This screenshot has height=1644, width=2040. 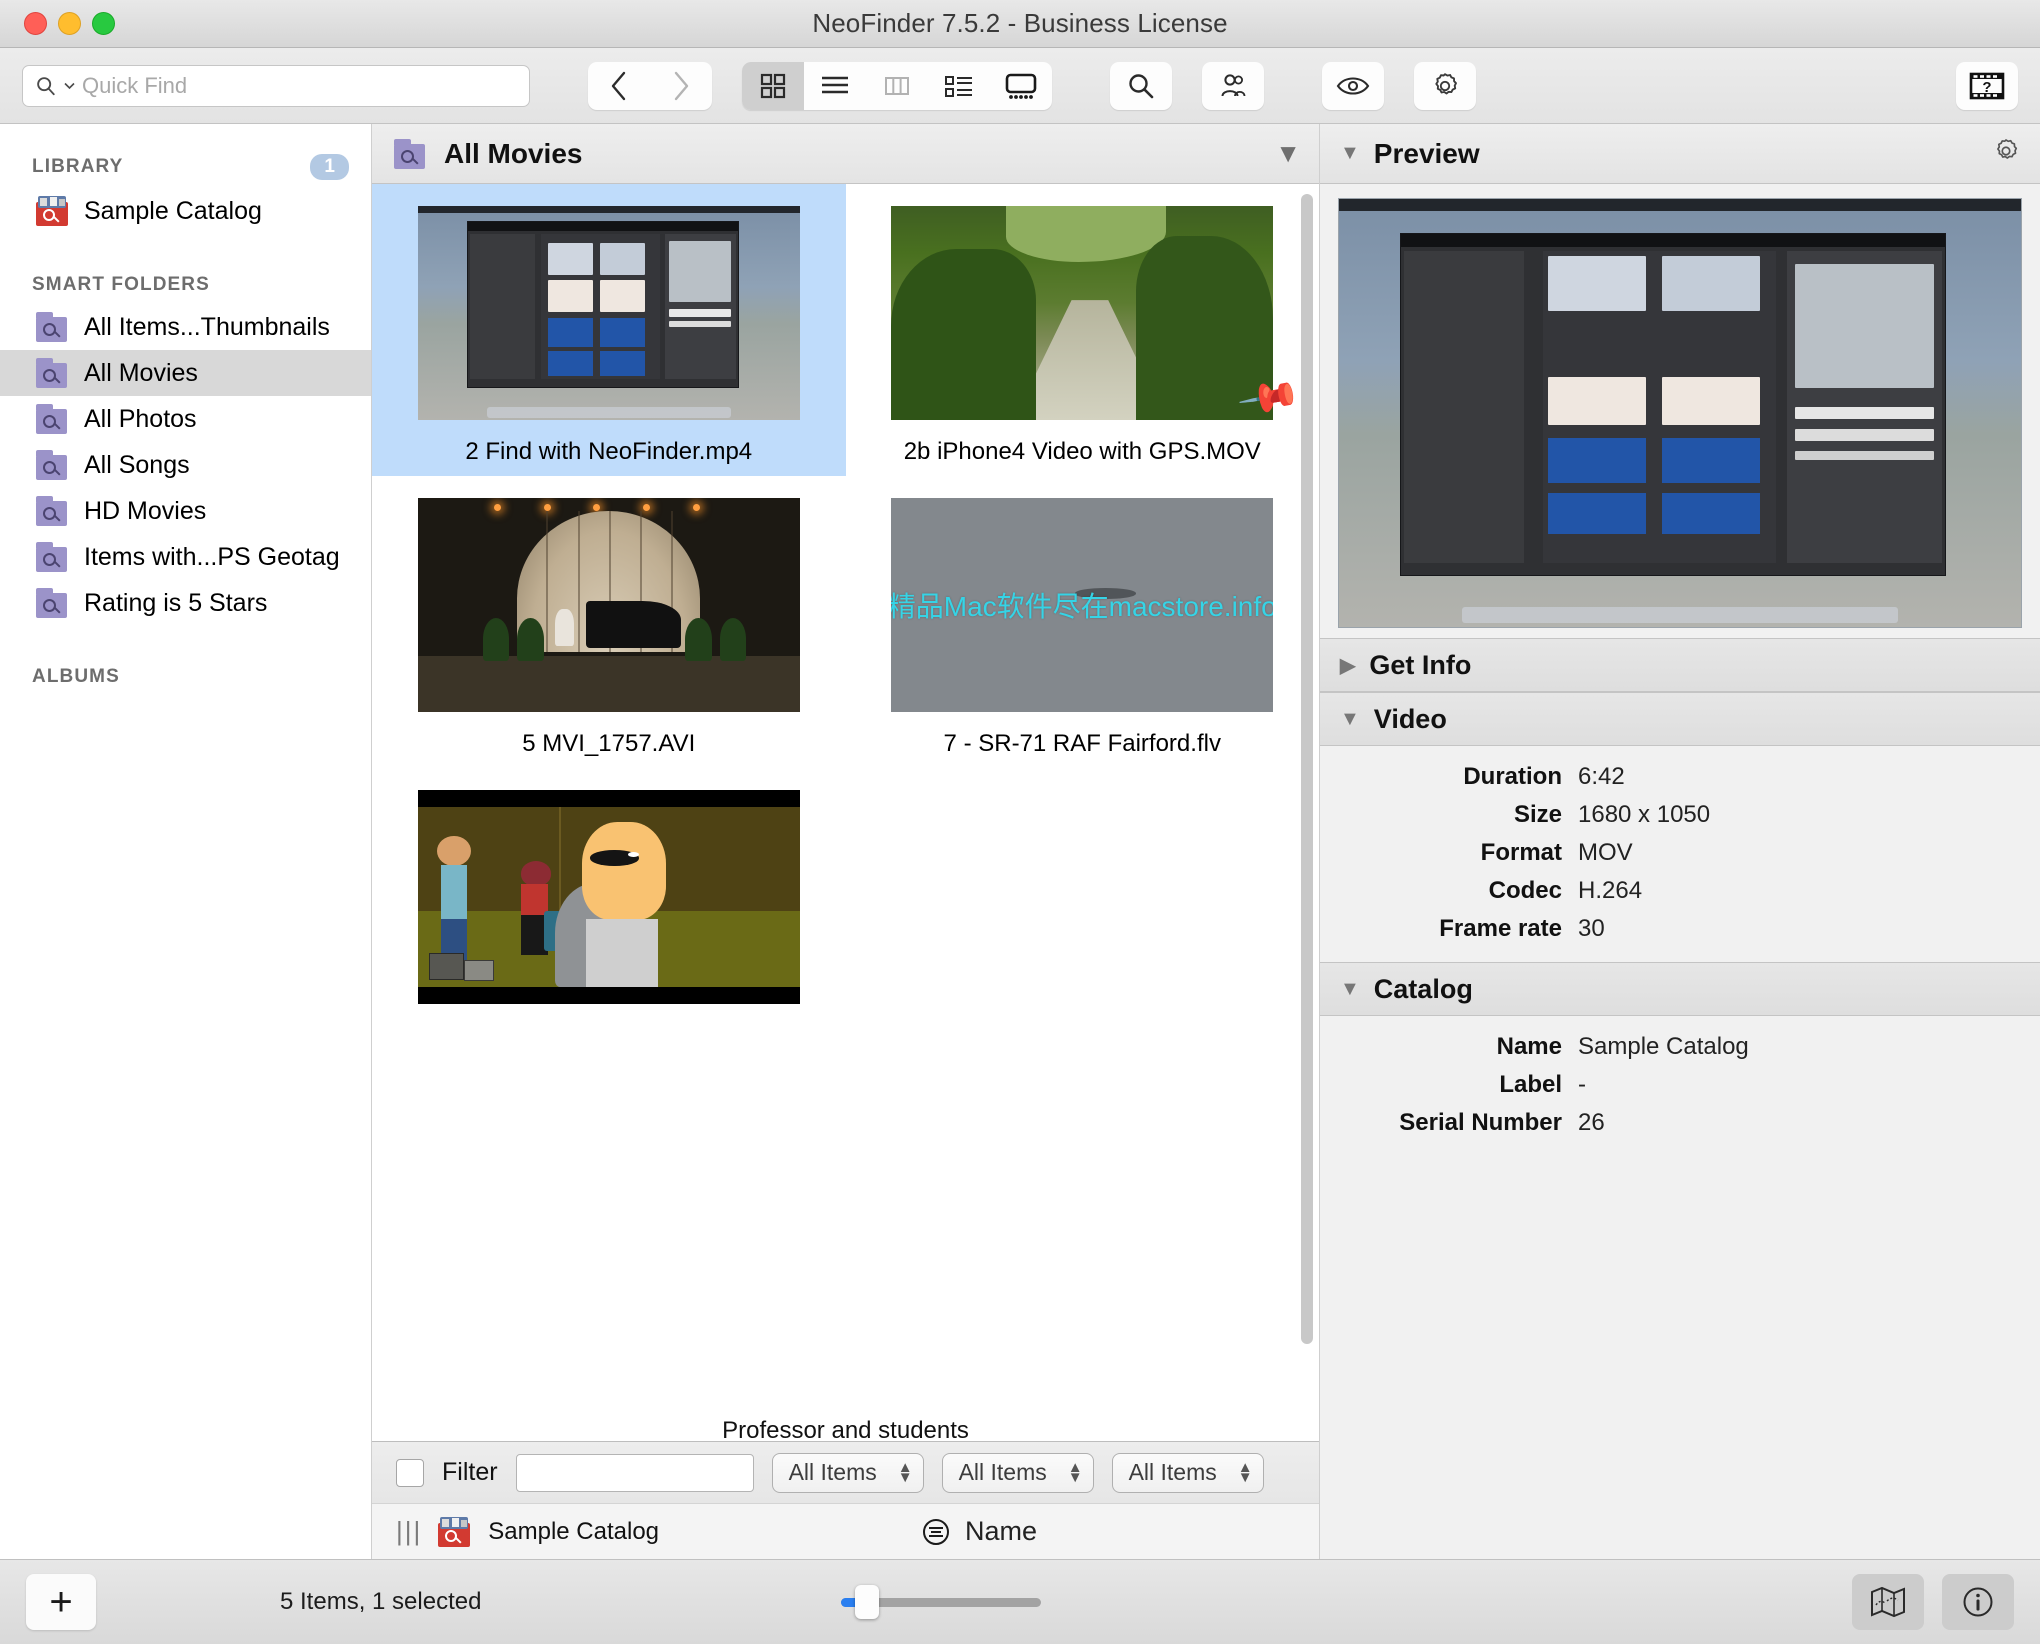 I want to click on filter-popup-1-value: All Items, so click(x=832, y=1472).